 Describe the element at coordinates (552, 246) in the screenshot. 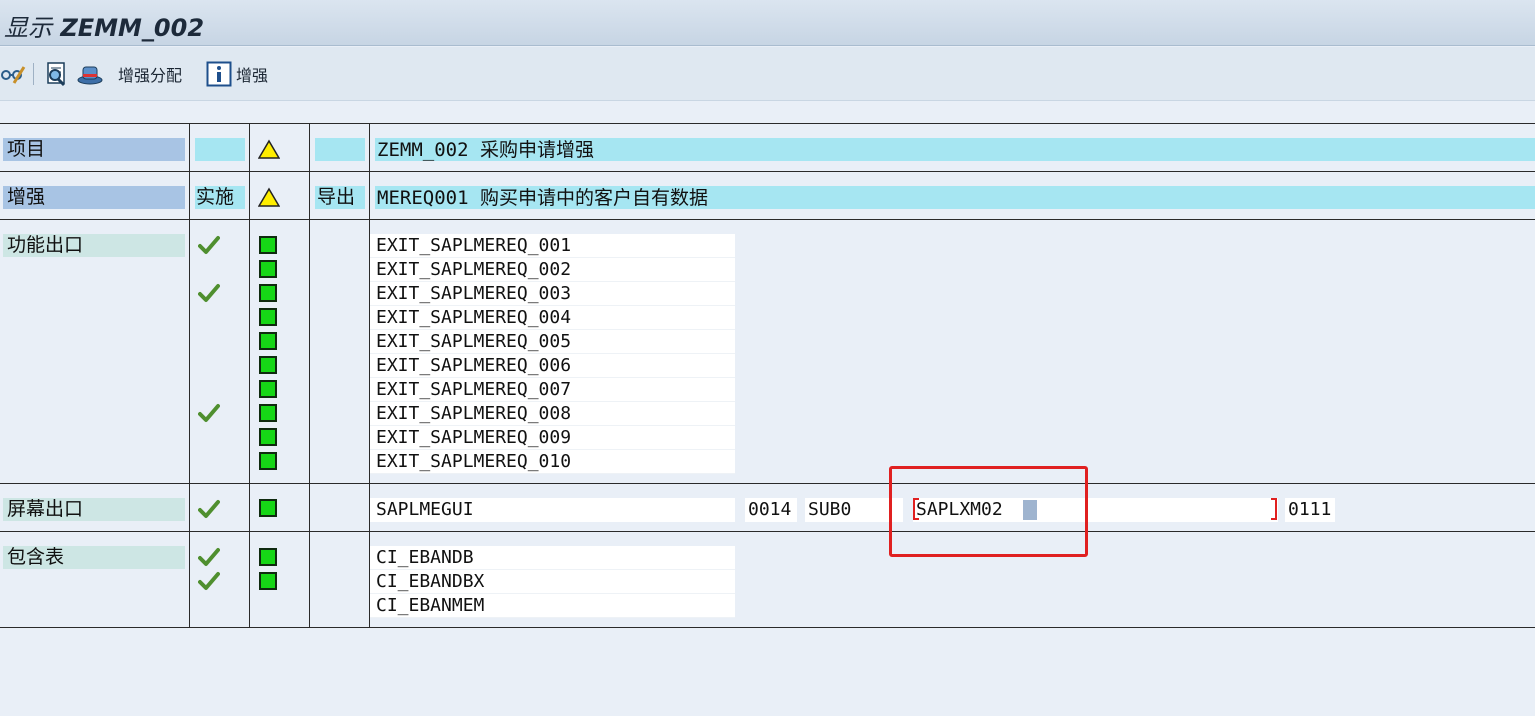

I see `function-exit-item: EXIT_SAPLMEREQ_001` at that location.